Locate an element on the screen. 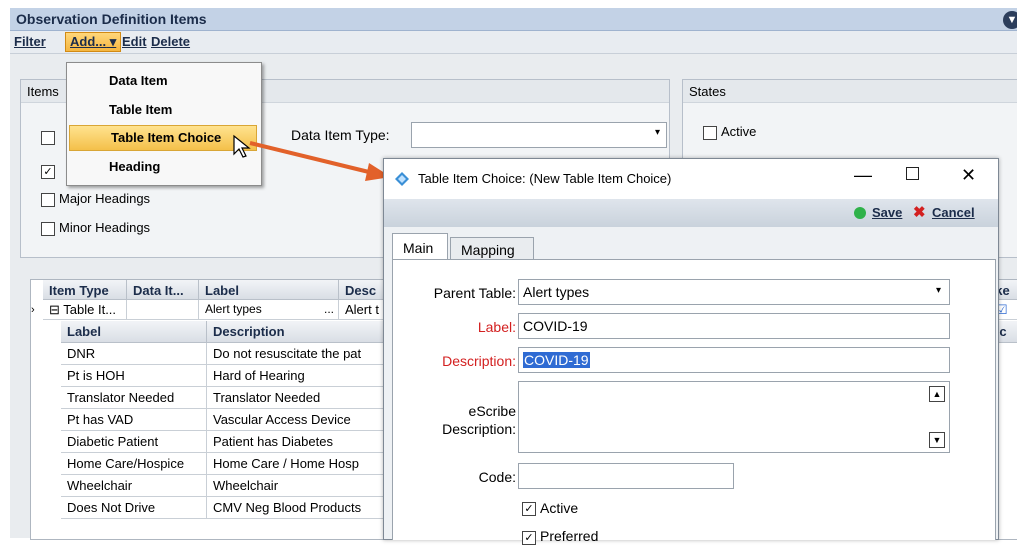 This screenshot has width=1017, height=545. table-row-label: Diabetic Patient is located at coordinates (134, 442).